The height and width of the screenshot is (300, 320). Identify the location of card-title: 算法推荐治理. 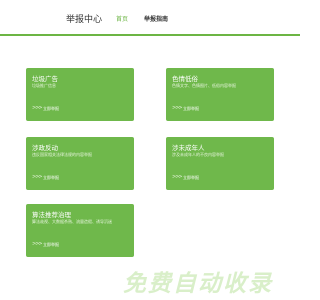
(51, 215).